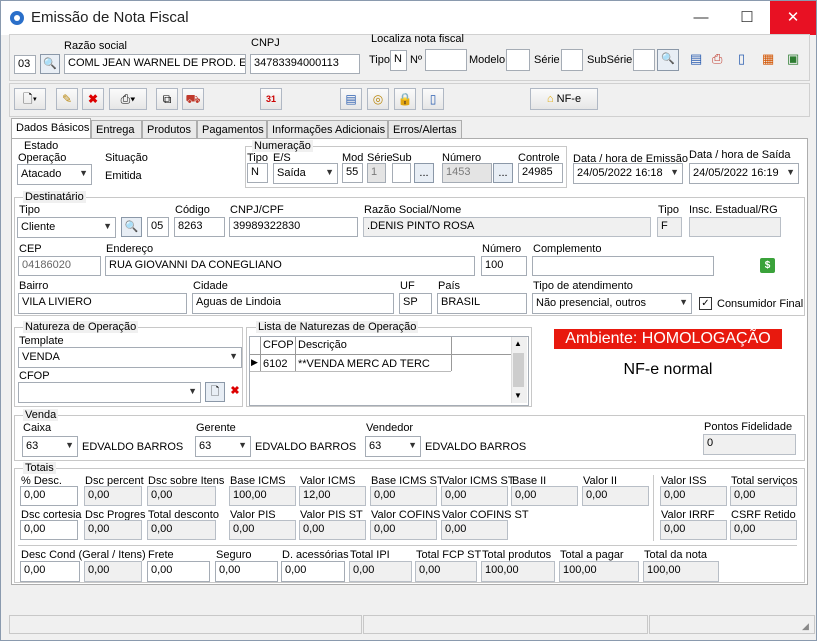  What do you see at coordinates (130, 357) in the screenshot?
I see `template-select: VENDA ▼` at bounding box center [130, 357].